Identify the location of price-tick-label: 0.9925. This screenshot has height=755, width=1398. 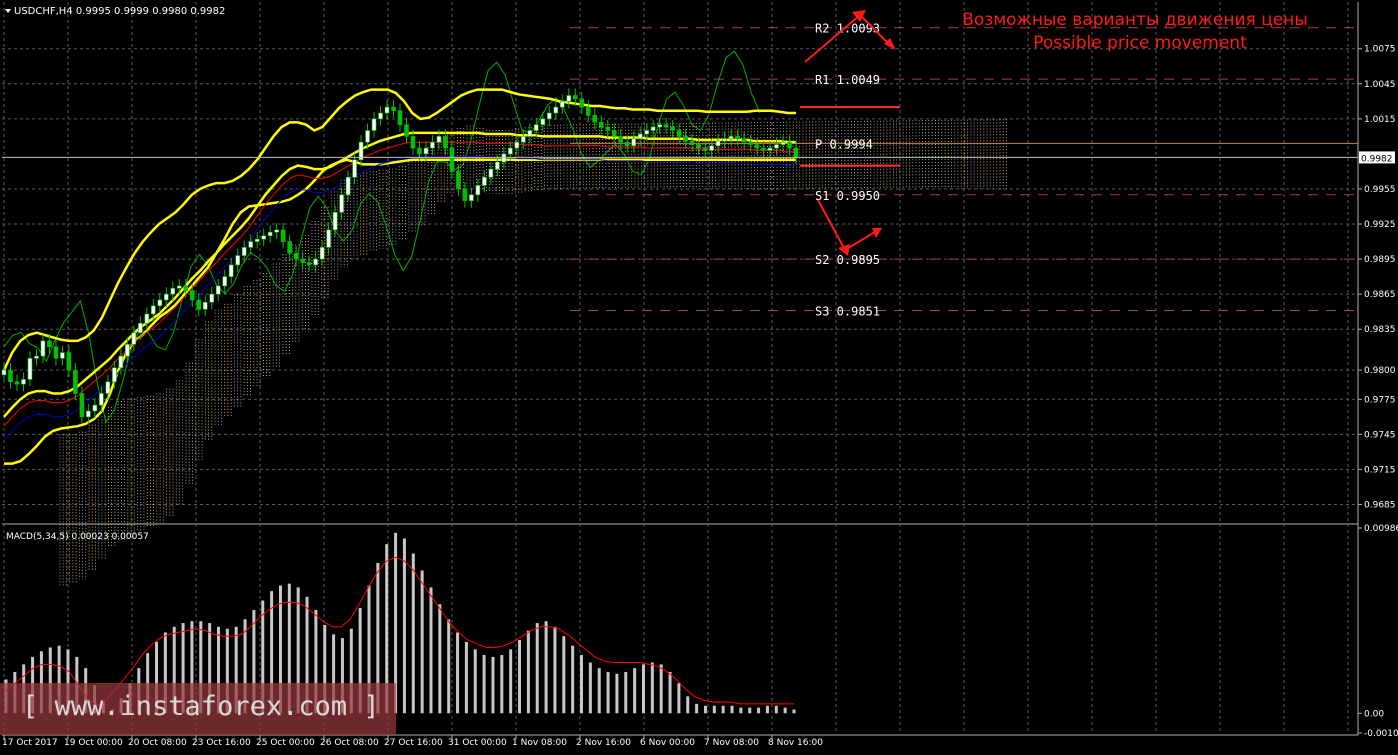
(1380, 225).